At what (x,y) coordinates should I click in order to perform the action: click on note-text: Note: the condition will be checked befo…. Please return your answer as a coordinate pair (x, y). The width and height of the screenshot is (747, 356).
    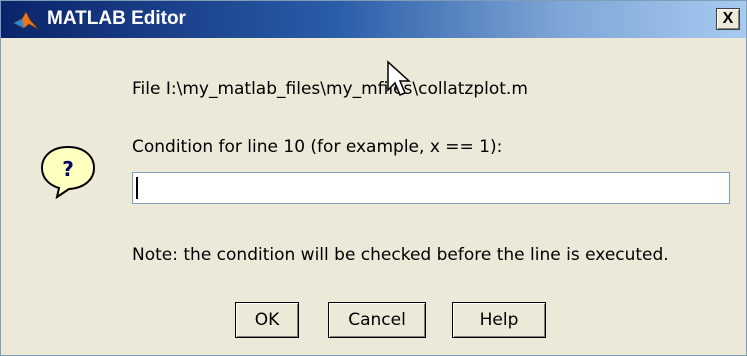
    Looking at the image, I should click on (400, 255).